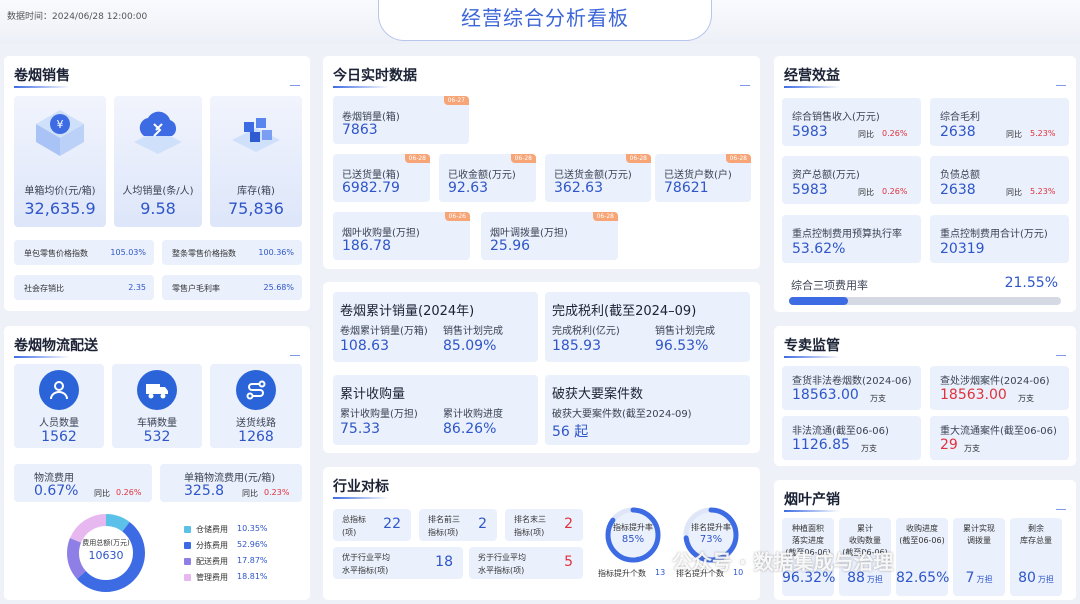 This screenshot has height=604, width=1080. What do you see at coordinates (256, 191) in the screenshot?
I see `kpi-label: 库存(箱)` at bounding box center [256, 191].